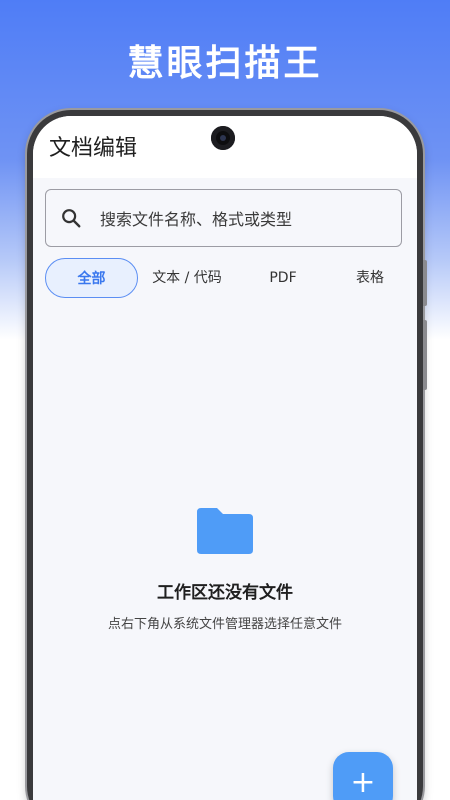 This screenshot has width=450, height=800. I want to click on page-title: 文档编辑, so click(93, 148).